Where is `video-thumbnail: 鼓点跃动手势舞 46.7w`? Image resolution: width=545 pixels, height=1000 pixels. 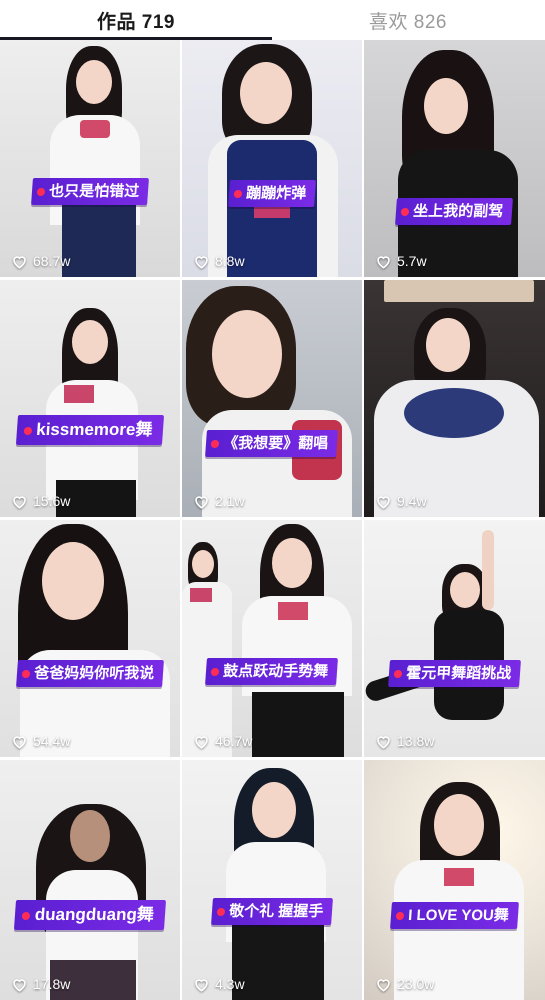 video-thumbnail: 鼓点跃动手势舞 46.7w is located at coordinates (272, 638).